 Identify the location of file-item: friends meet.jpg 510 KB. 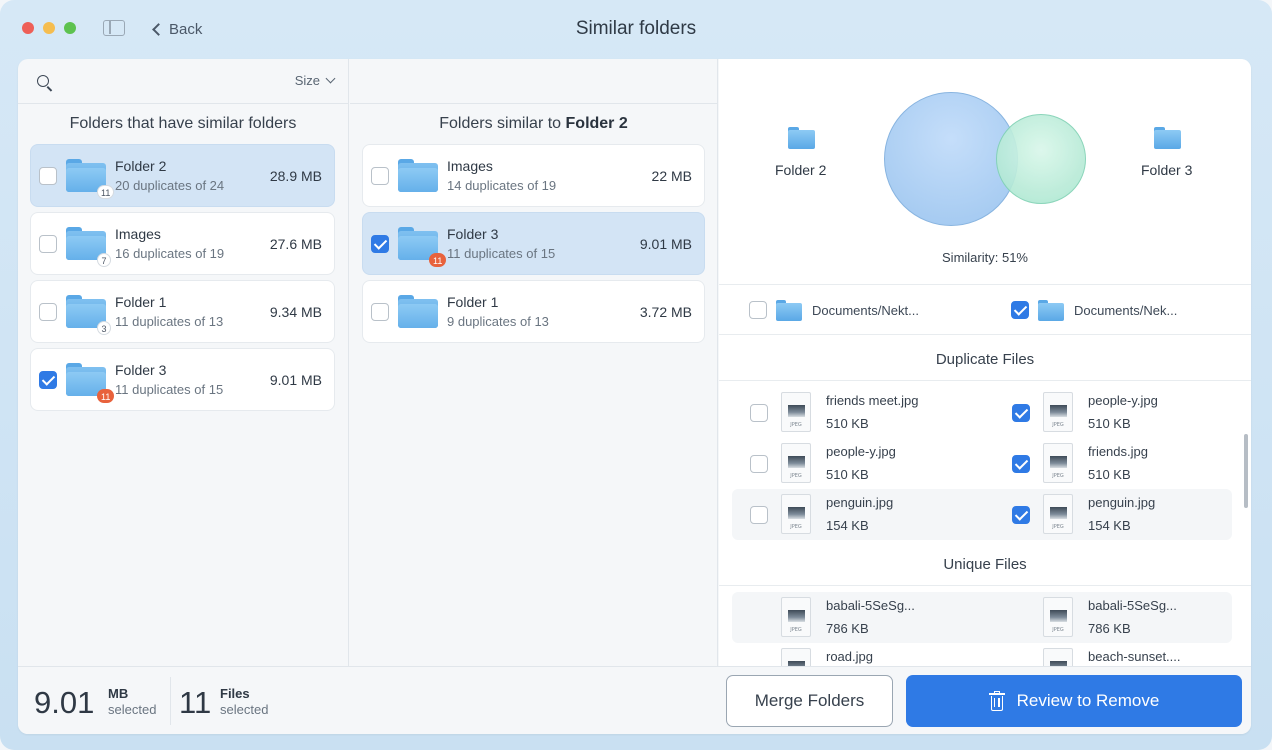
(857, 412).